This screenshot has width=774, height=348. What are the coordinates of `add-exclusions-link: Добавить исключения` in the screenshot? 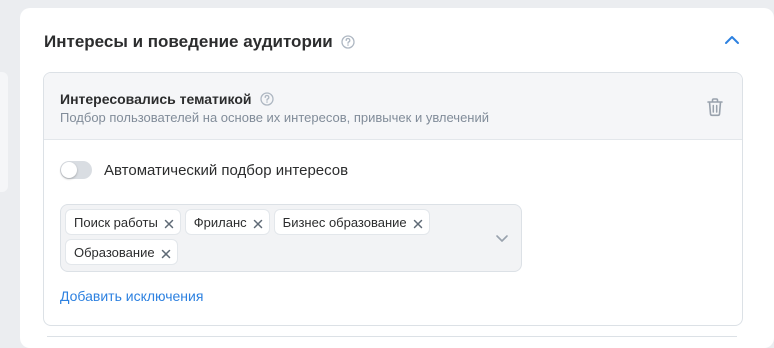 It's located at (131, 296).